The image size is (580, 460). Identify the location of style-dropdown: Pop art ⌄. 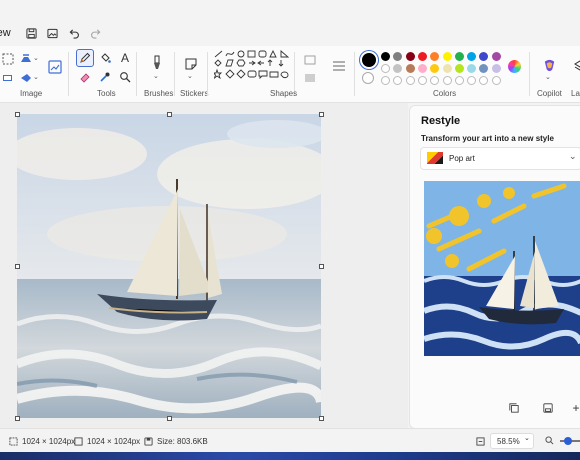
(500, 158).